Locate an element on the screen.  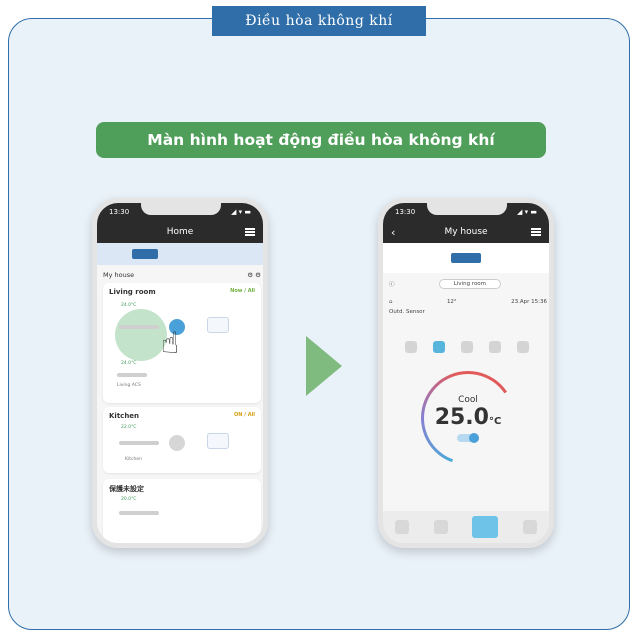
mode-selector is located at coordinates (467, 347).